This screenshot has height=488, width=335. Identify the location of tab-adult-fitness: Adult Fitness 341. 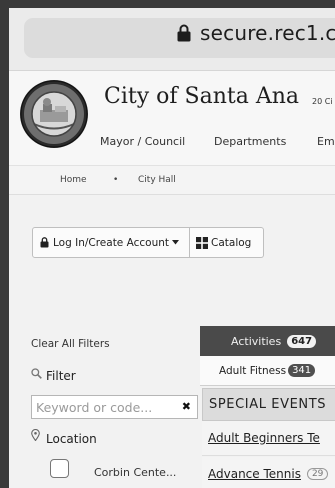
(267, 371).